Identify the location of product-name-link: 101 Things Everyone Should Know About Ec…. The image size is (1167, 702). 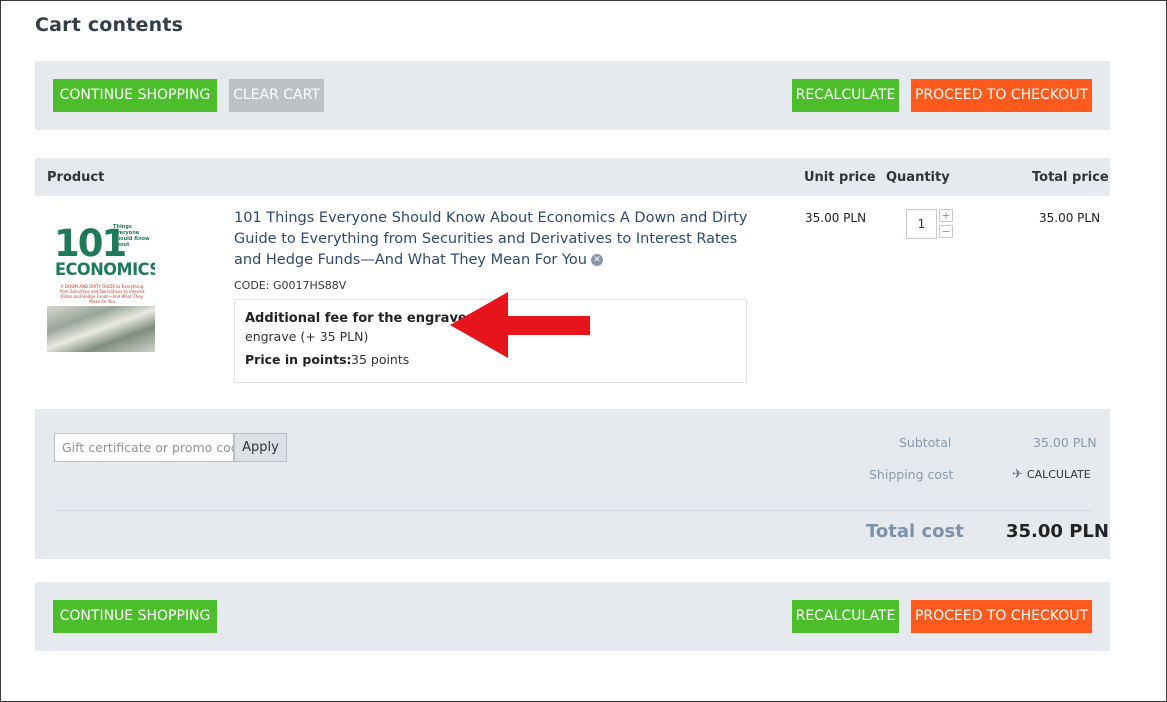
(494, 239).